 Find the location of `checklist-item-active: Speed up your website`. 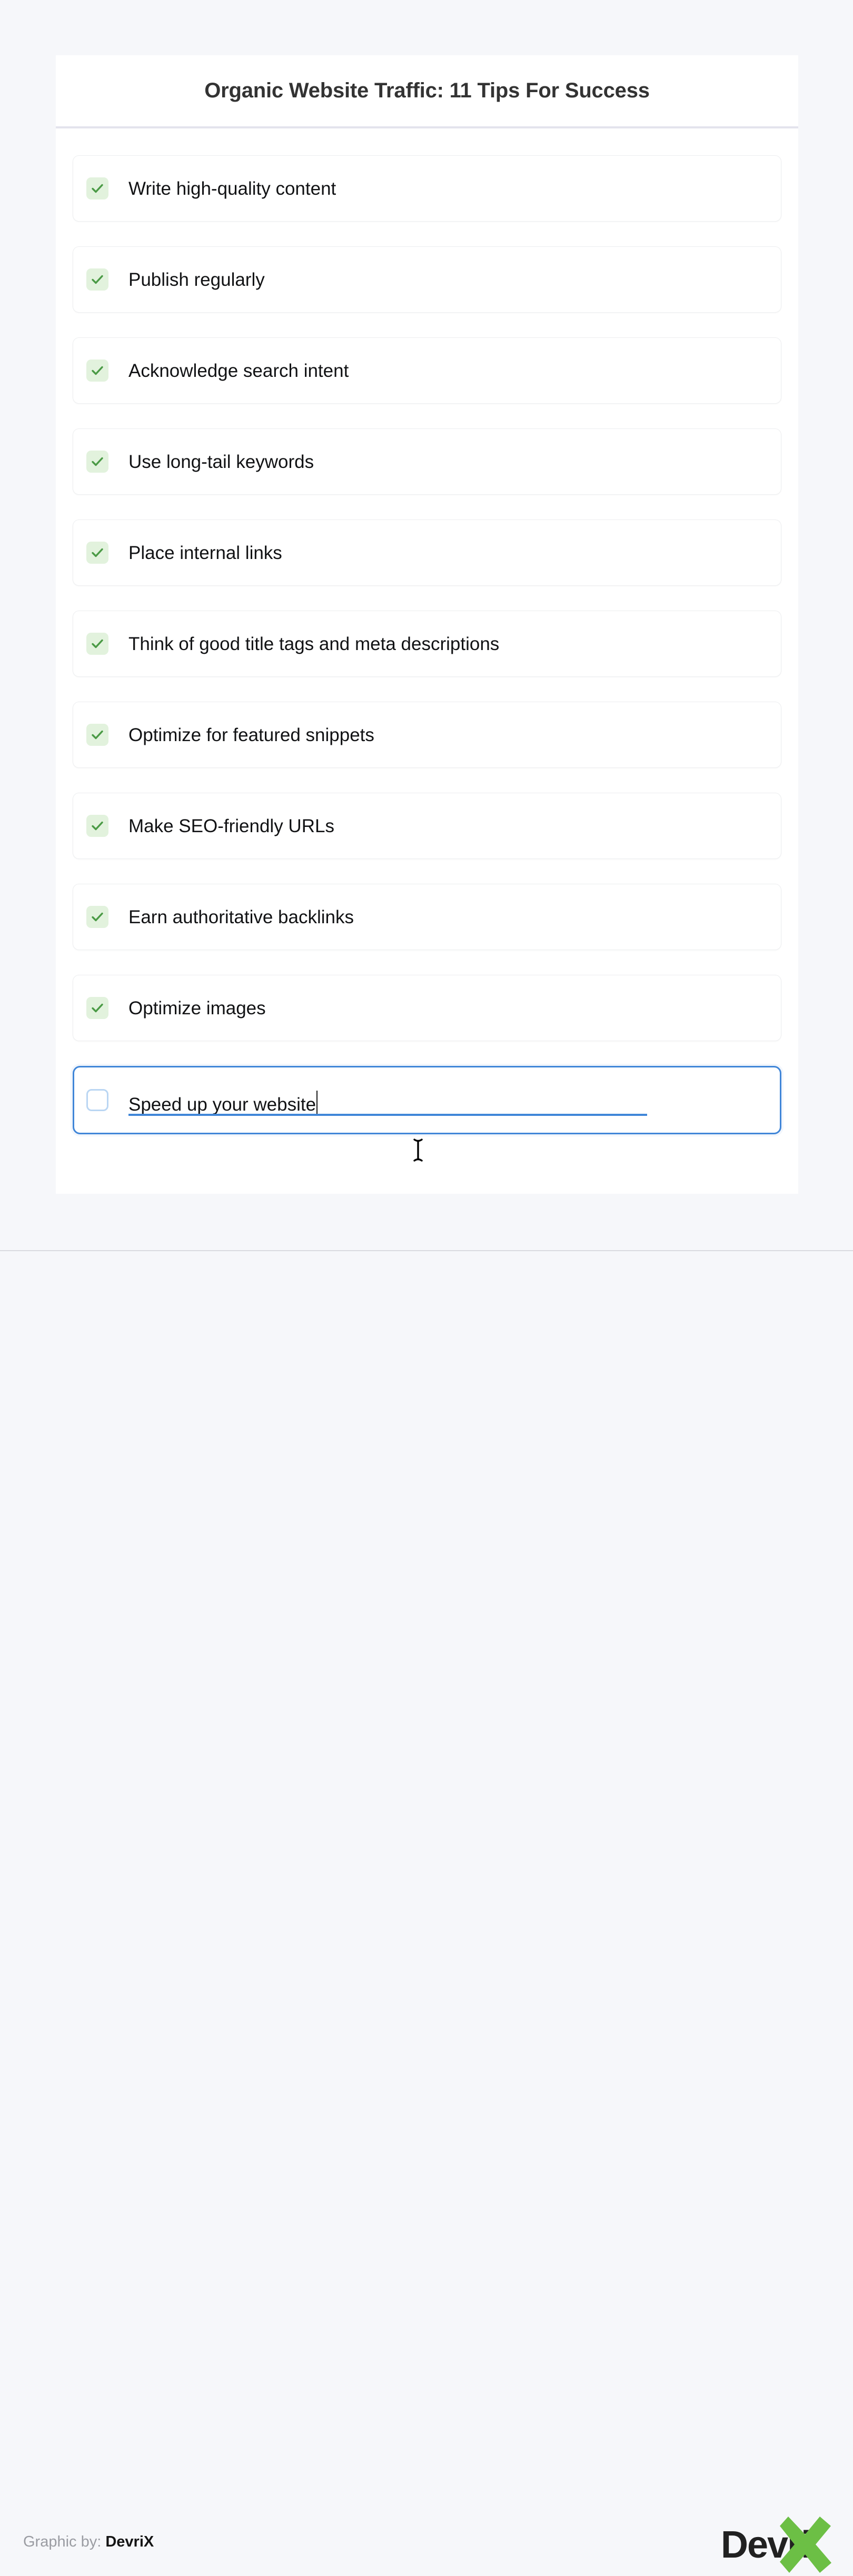

checklist-item-active: Speed up your website is located at coordinates (427, 1100).